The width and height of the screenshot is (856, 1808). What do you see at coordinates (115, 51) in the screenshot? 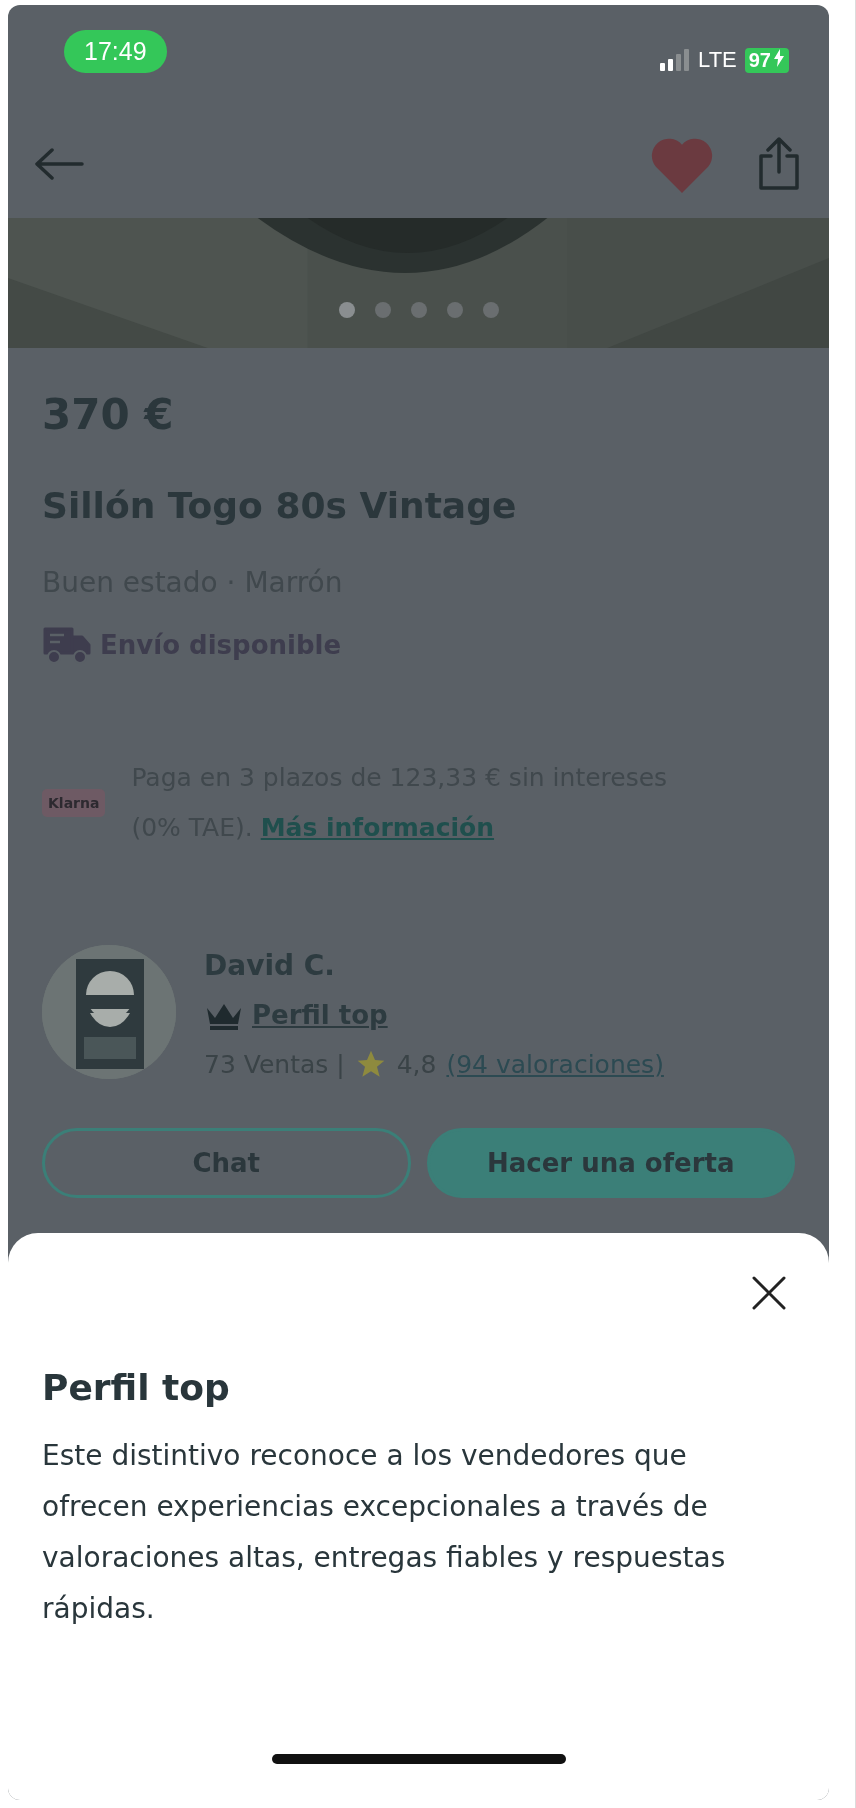
I see `status-time: 17:49` at bounding box center [115, 51].